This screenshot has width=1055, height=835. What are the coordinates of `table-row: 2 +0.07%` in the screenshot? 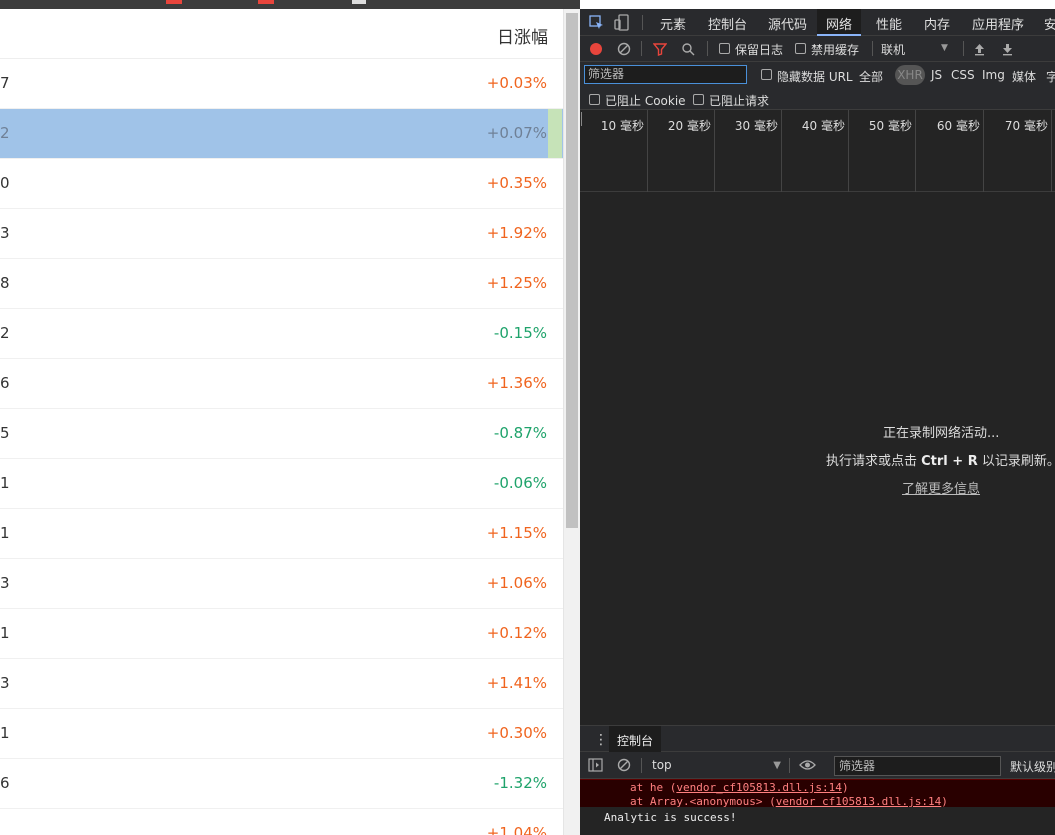 It's located at (281, 134).